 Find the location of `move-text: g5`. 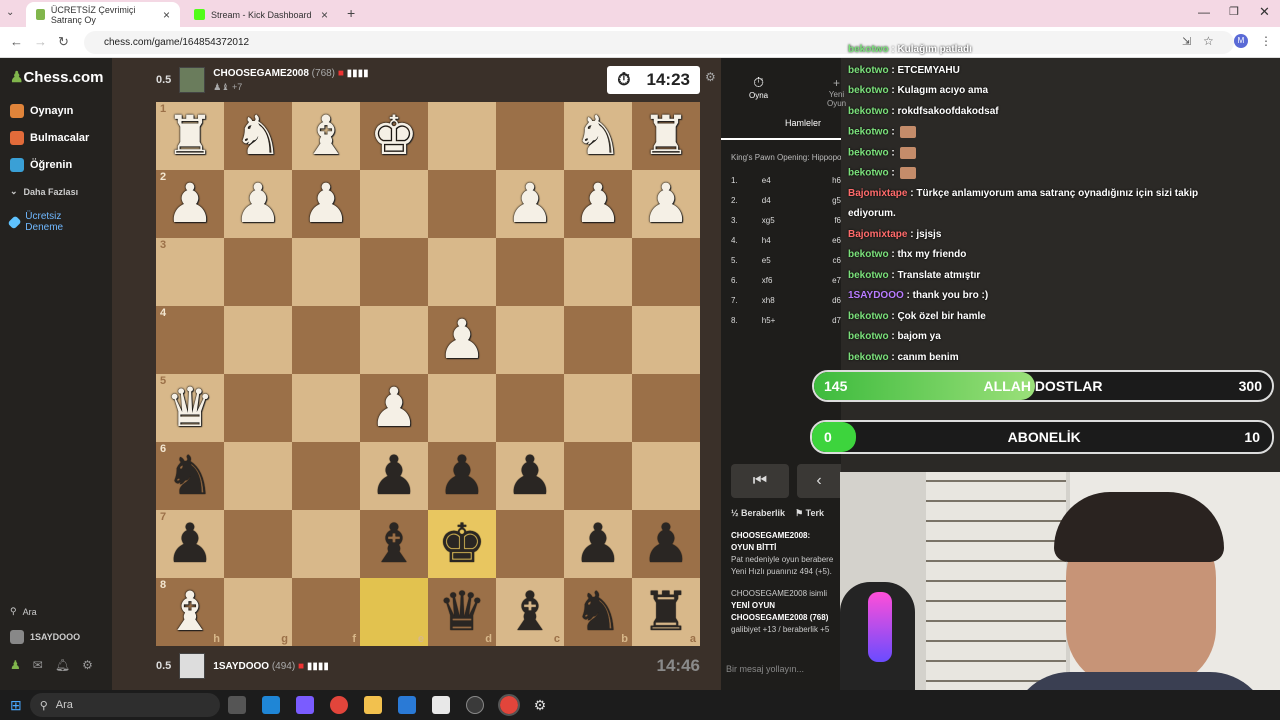

move-text: g5 is located at coordinates (831, 200).